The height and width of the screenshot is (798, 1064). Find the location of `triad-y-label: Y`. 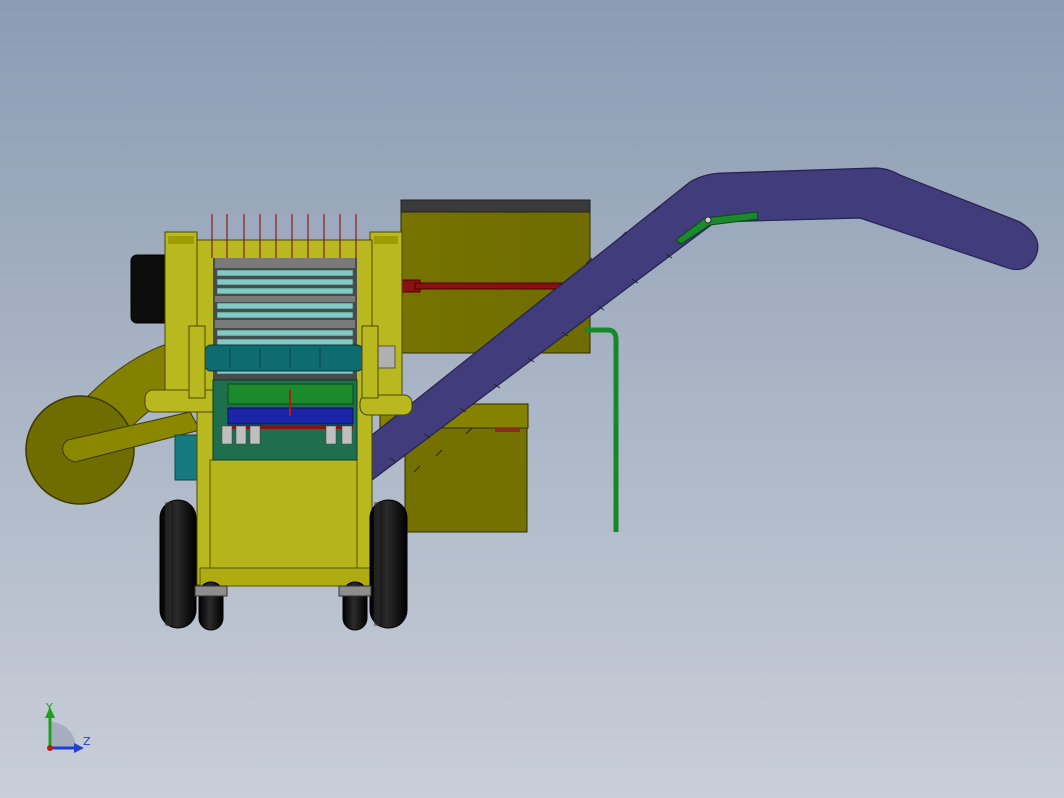

triad-y-label: Y is located at coordinates (49, 707).